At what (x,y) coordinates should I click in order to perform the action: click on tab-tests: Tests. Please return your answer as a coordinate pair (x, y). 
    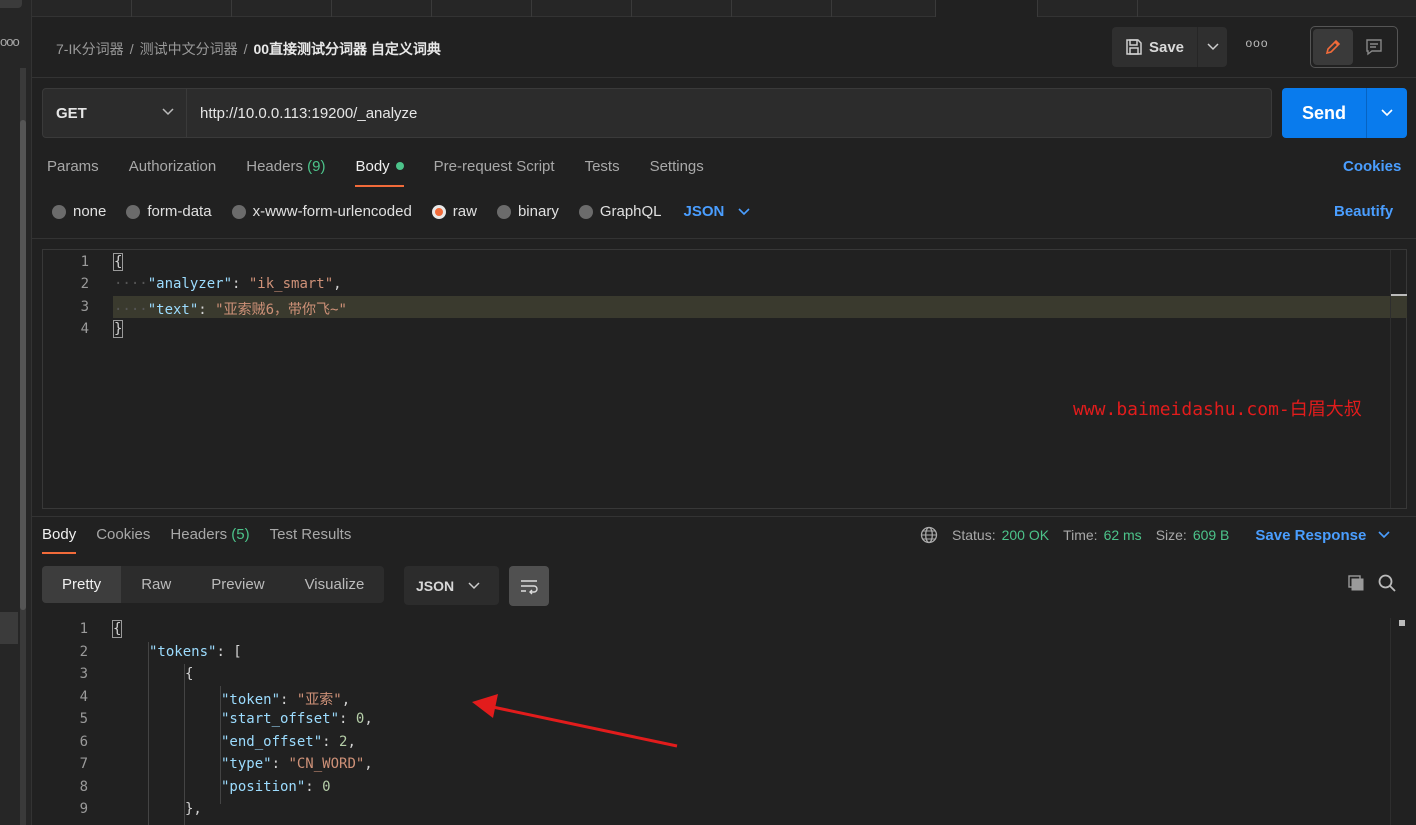
    Looking at the image, I should click on (602, 173).